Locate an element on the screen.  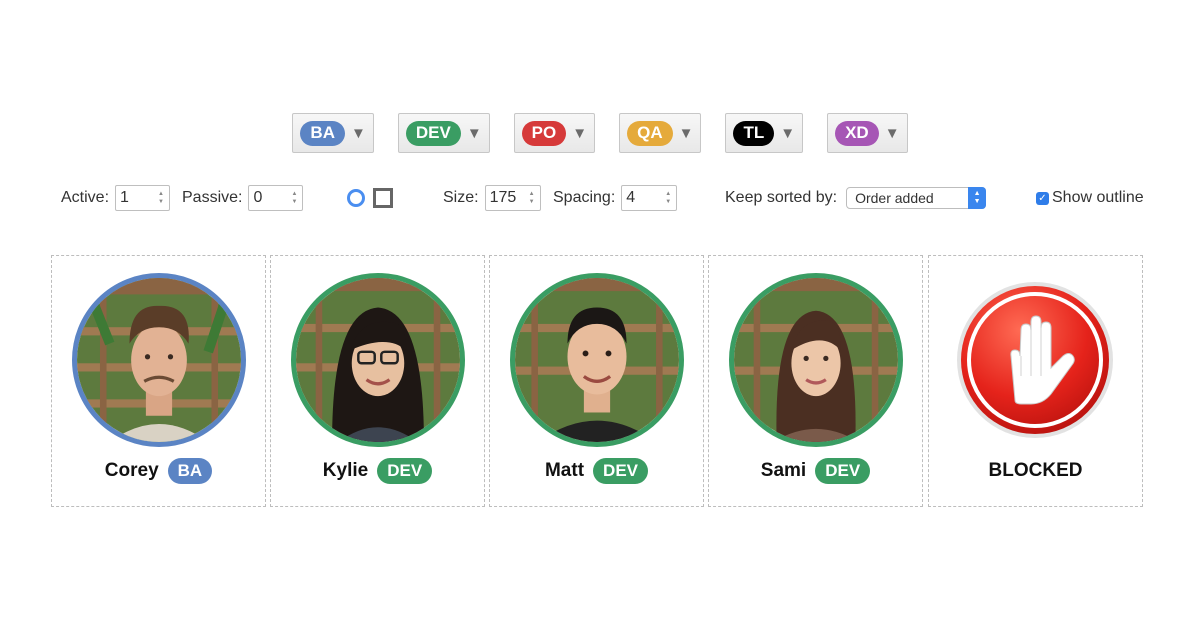
sort-label: Keep sorted by: is located at coordinates (781, 197).